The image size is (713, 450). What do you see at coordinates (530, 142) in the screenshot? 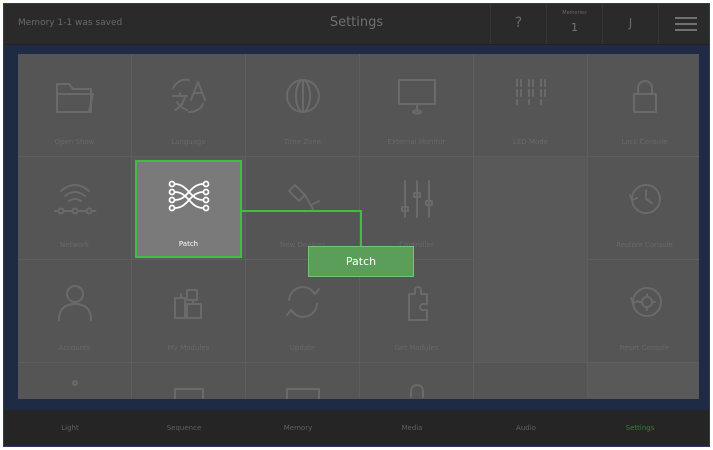
I see `tile-label: LED Mode` at bounding box center [530, 142].